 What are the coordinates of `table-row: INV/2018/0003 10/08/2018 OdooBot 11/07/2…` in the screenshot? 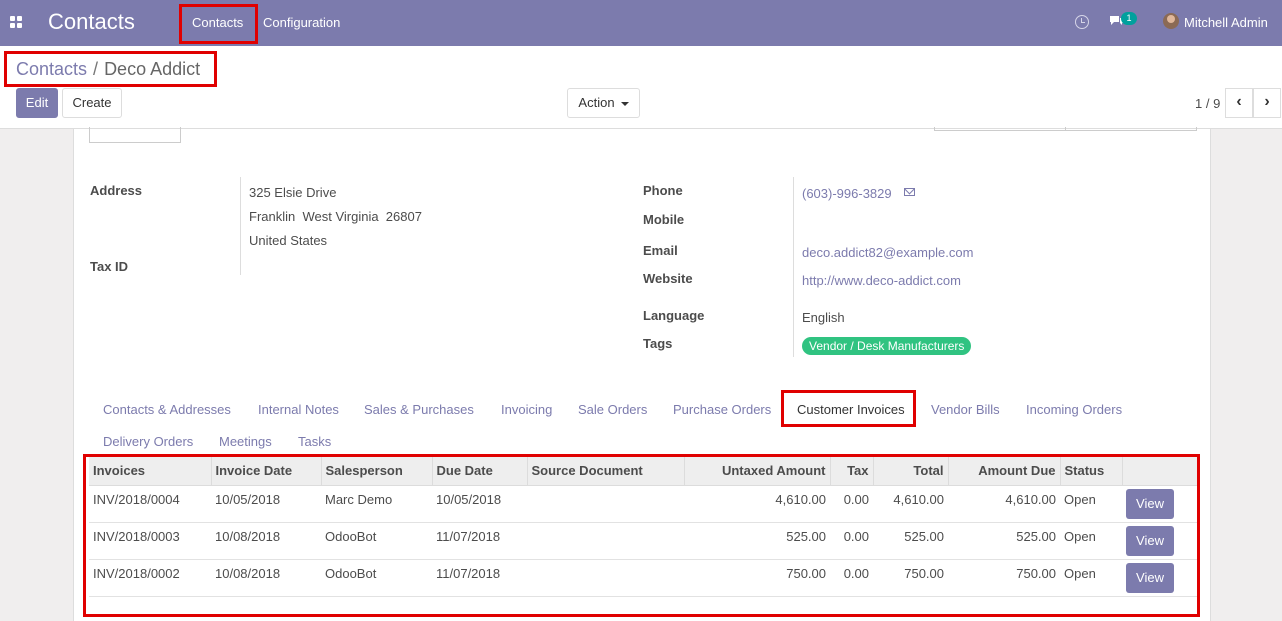 It's located at (643, 540).